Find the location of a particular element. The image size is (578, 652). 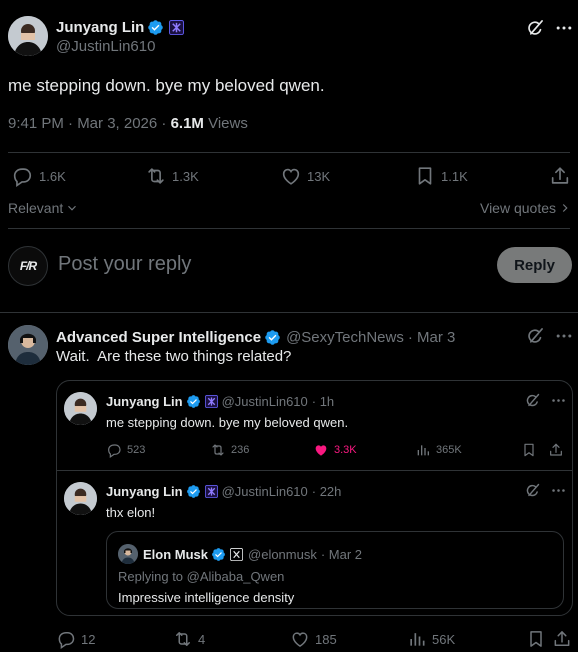

share-icon is located at coordinates (556, 450).